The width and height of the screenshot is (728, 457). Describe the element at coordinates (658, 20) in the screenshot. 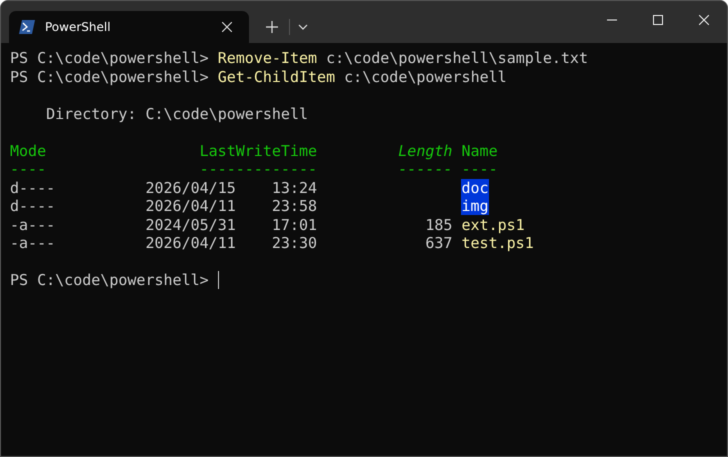

I see `maximize-icon` at that location.